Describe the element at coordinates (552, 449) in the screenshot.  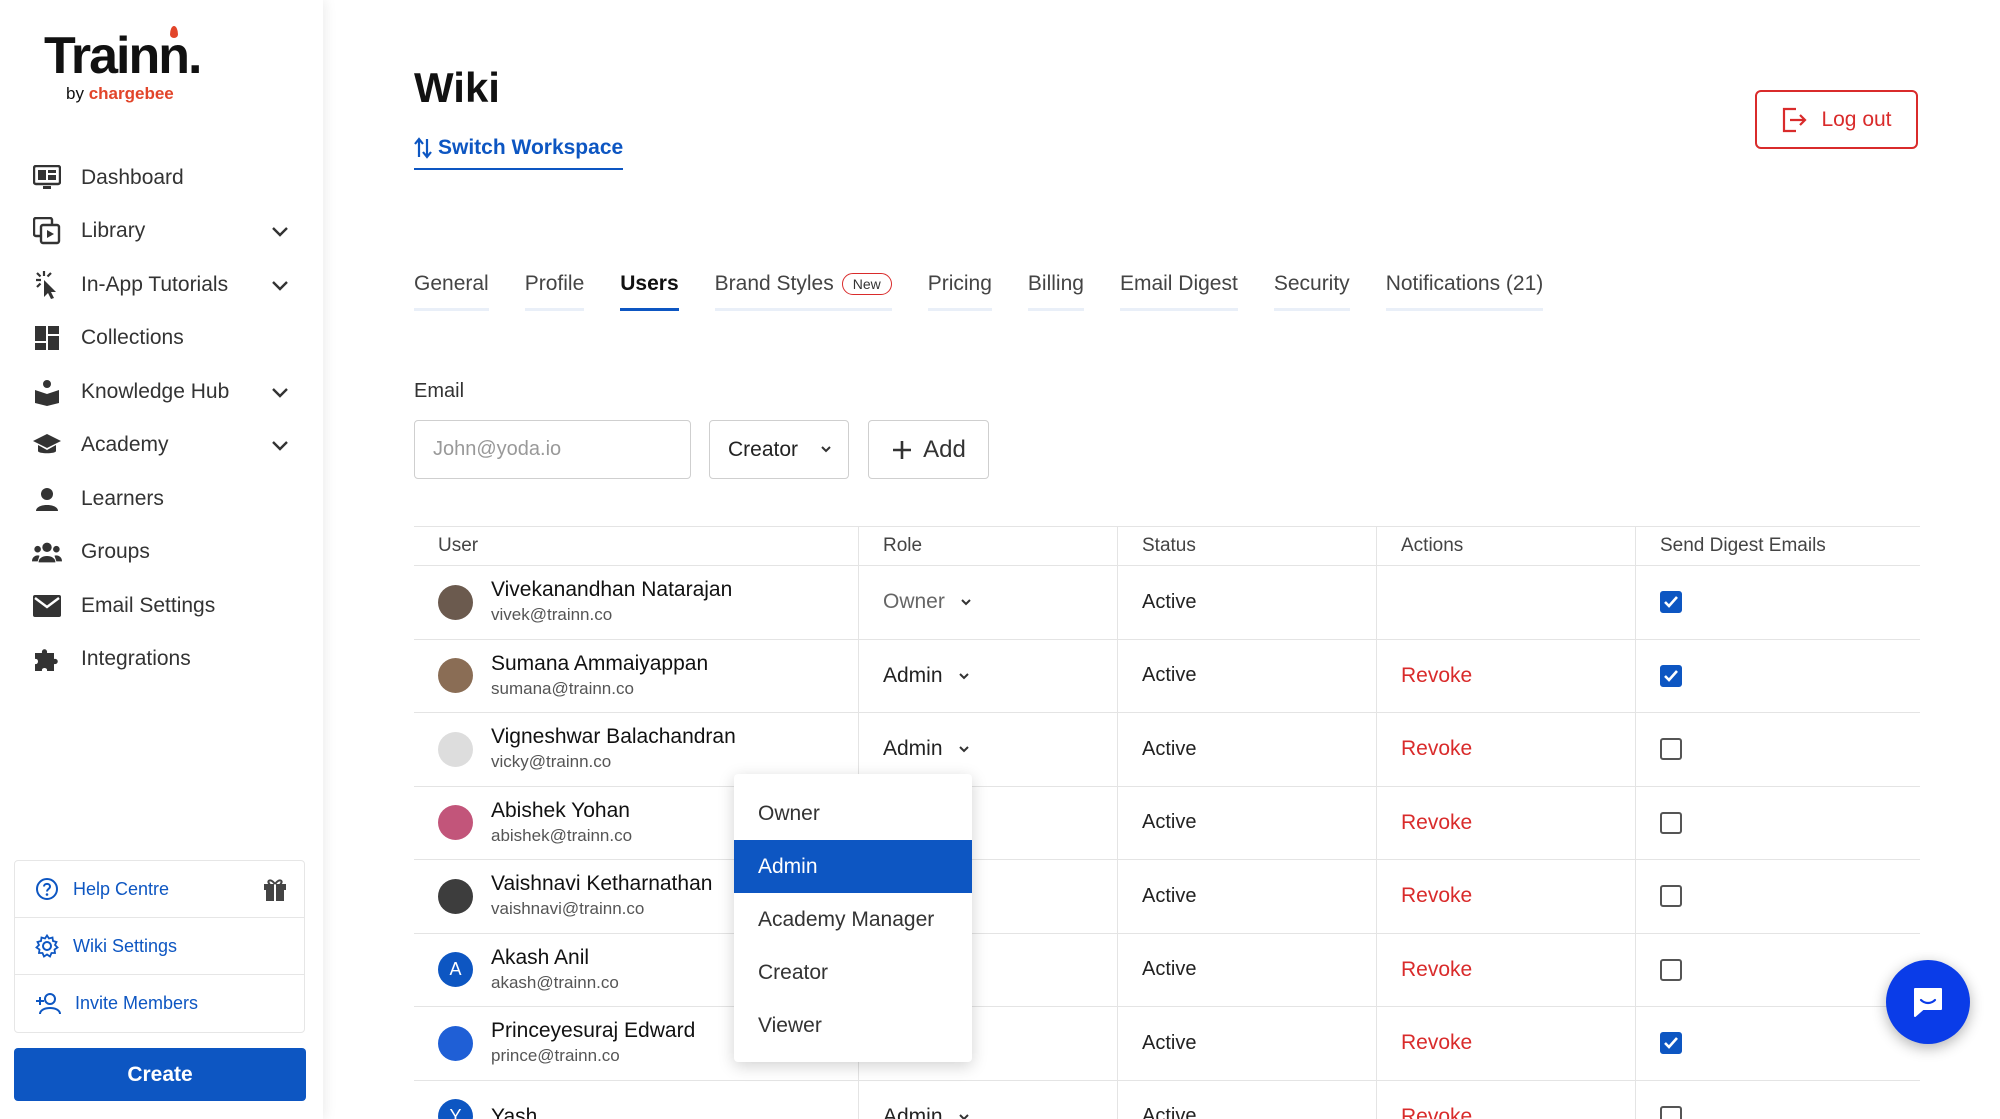
I see `email-field` at that location.